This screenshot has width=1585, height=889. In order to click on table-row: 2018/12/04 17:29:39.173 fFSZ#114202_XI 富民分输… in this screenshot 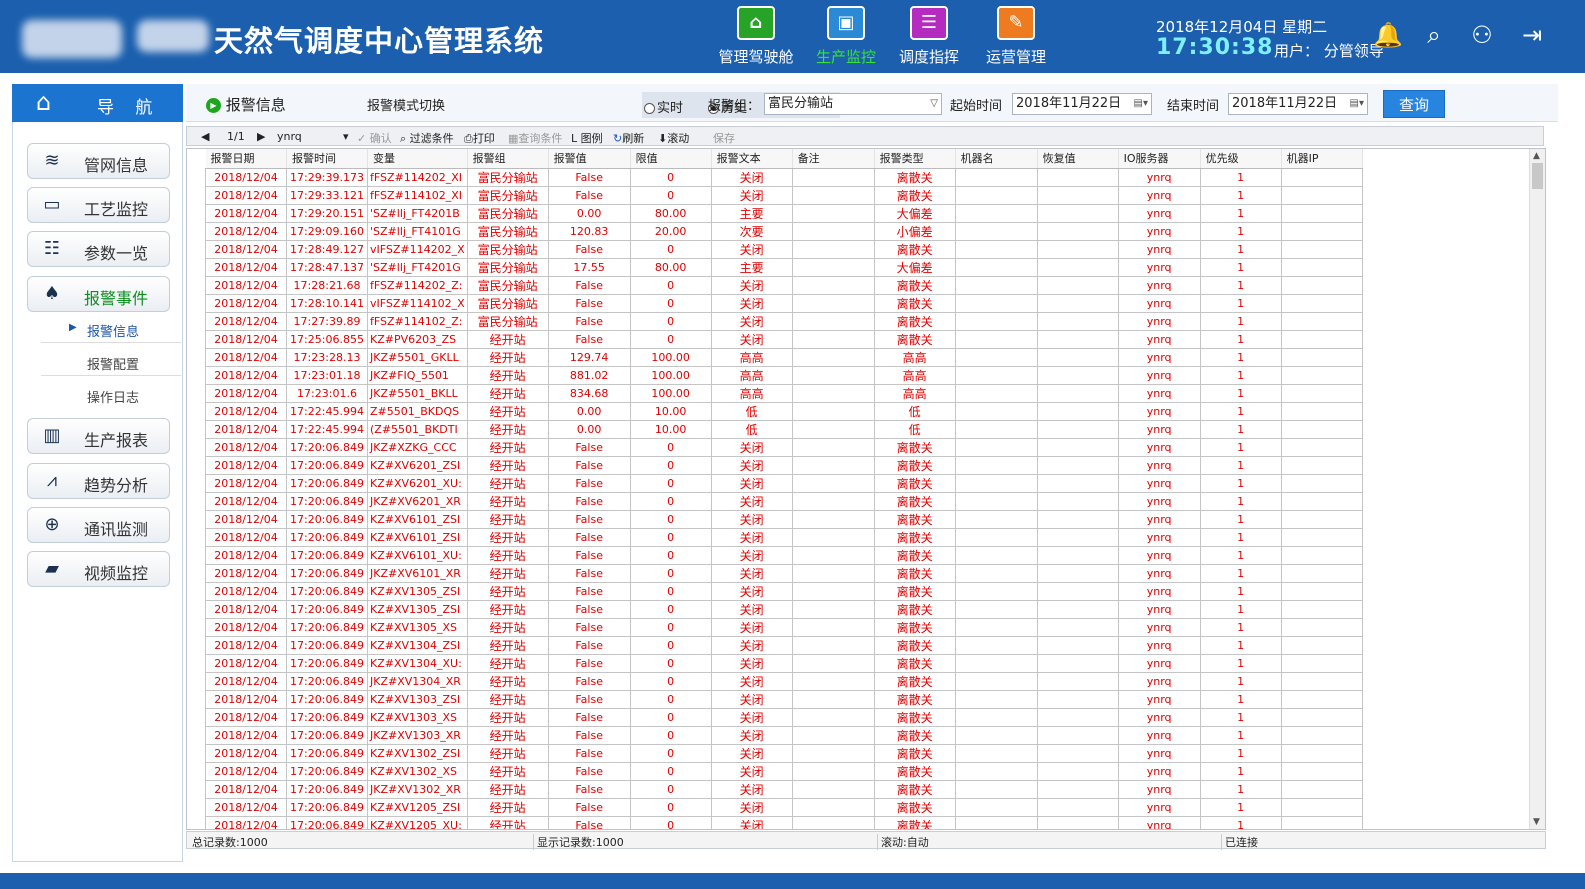, I will do `click(784, 177)`.